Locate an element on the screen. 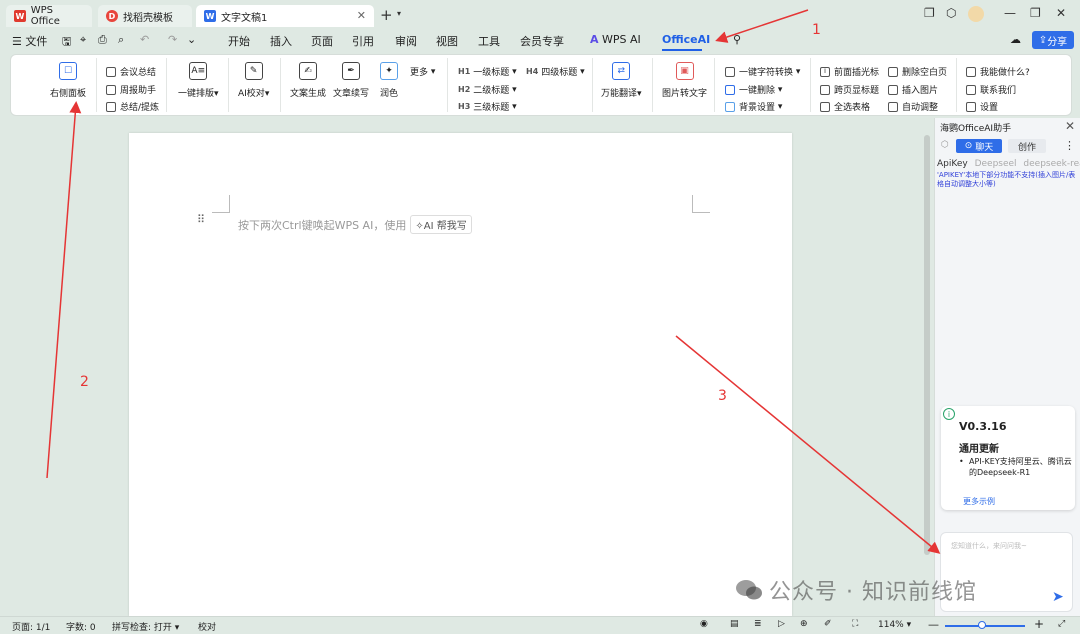 The width and height of the screenshot is (1080, 634). tab-chat: ⊙ 聊天 is located at coordinates (979, 146).